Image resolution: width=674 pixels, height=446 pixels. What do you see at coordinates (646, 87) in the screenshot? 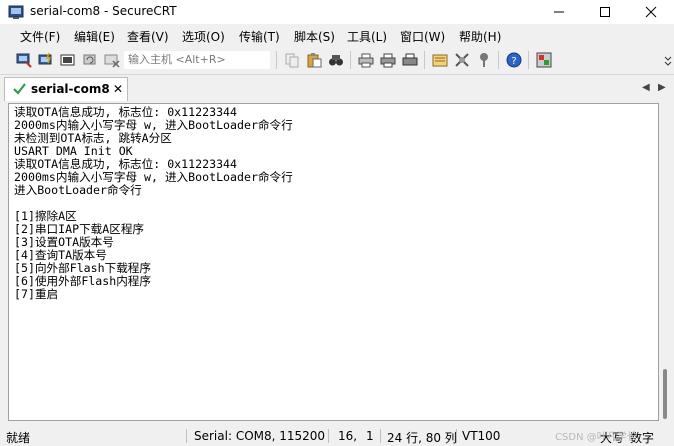
I see `tab-scroll-left-icon: ◀` at bounding box center [646, 87].